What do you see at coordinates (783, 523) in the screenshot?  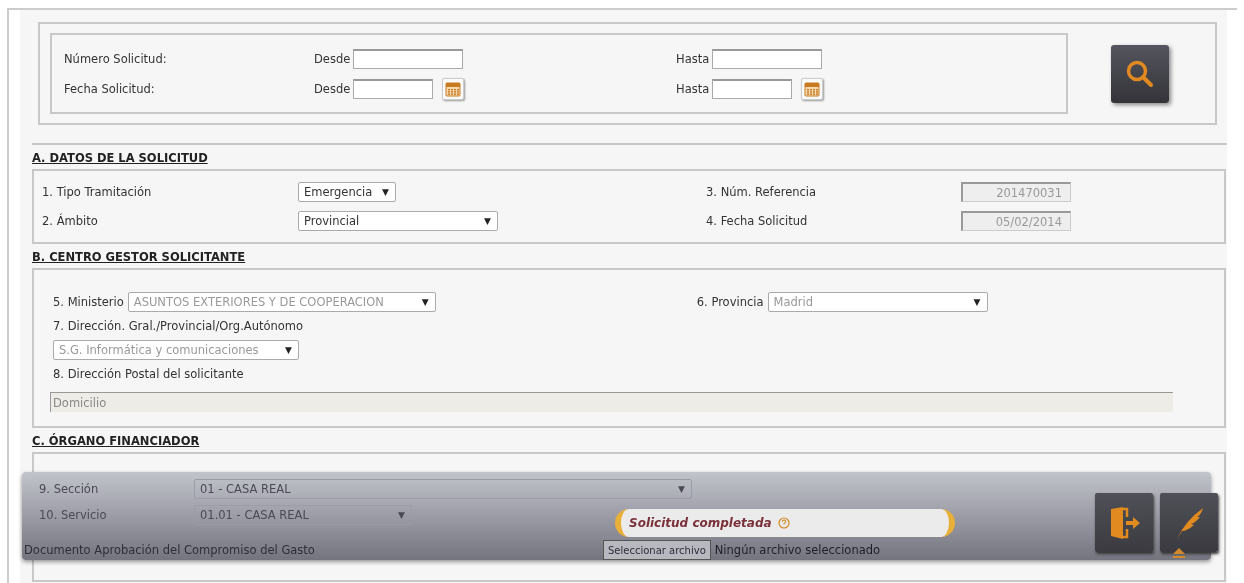 I see `help-icon` at bounding box center [783, 523].